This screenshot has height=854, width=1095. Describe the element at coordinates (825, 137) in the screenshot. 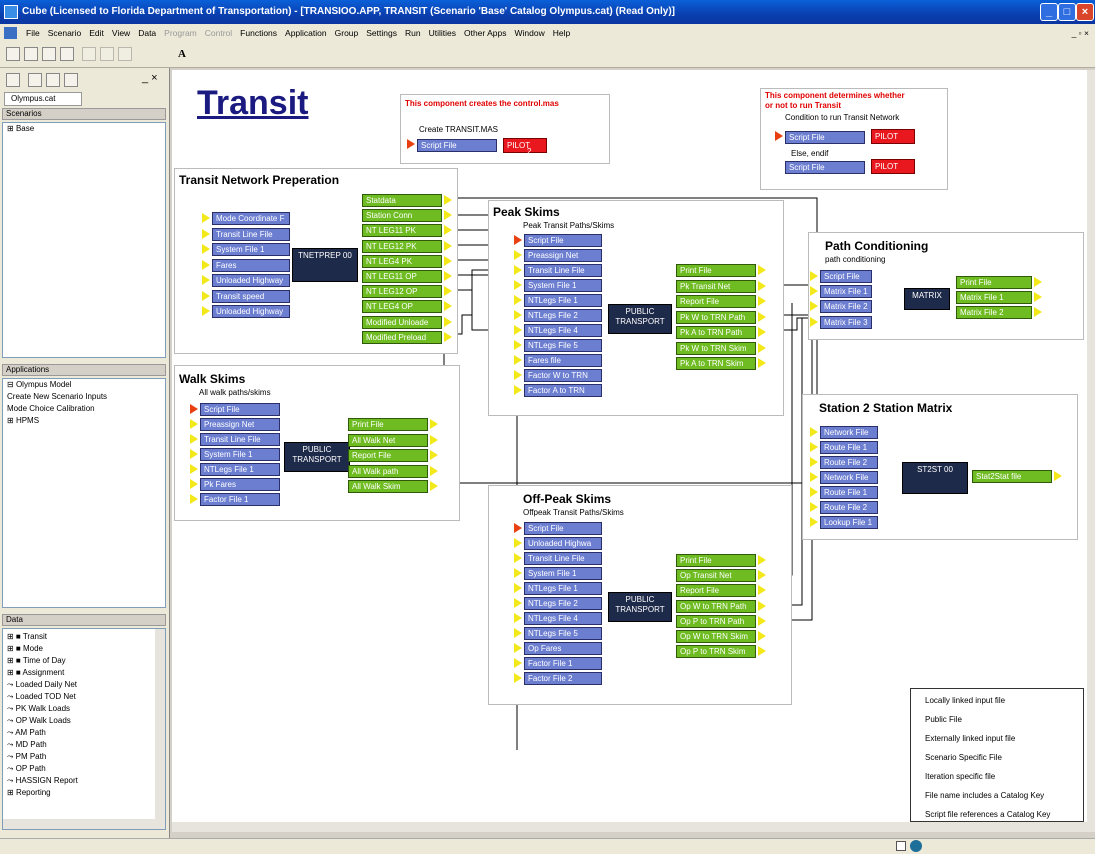

I see `det-script-file-1: Script File` at that location.